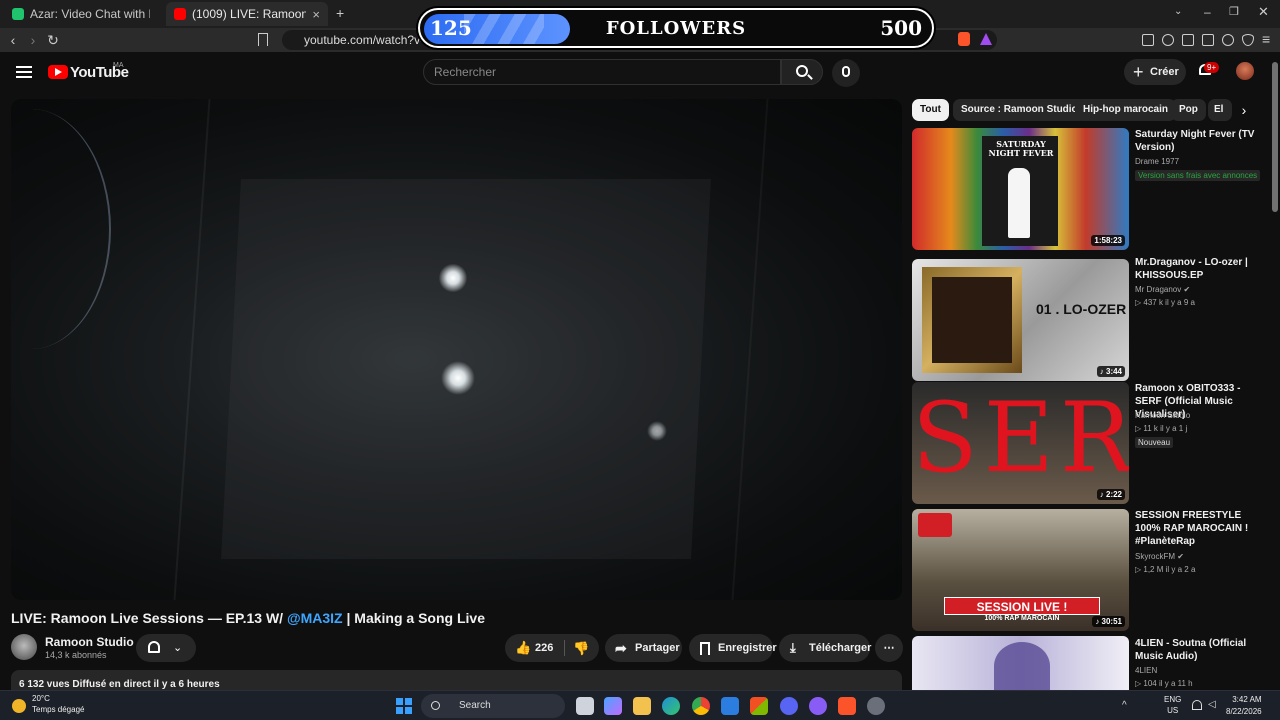 The width and height of the screenshot is (1280, 720). What do you see at coordinates (1228, 40) in the screenshot?
I see `leo-ai-icon` at bounding box center [1228, 40].